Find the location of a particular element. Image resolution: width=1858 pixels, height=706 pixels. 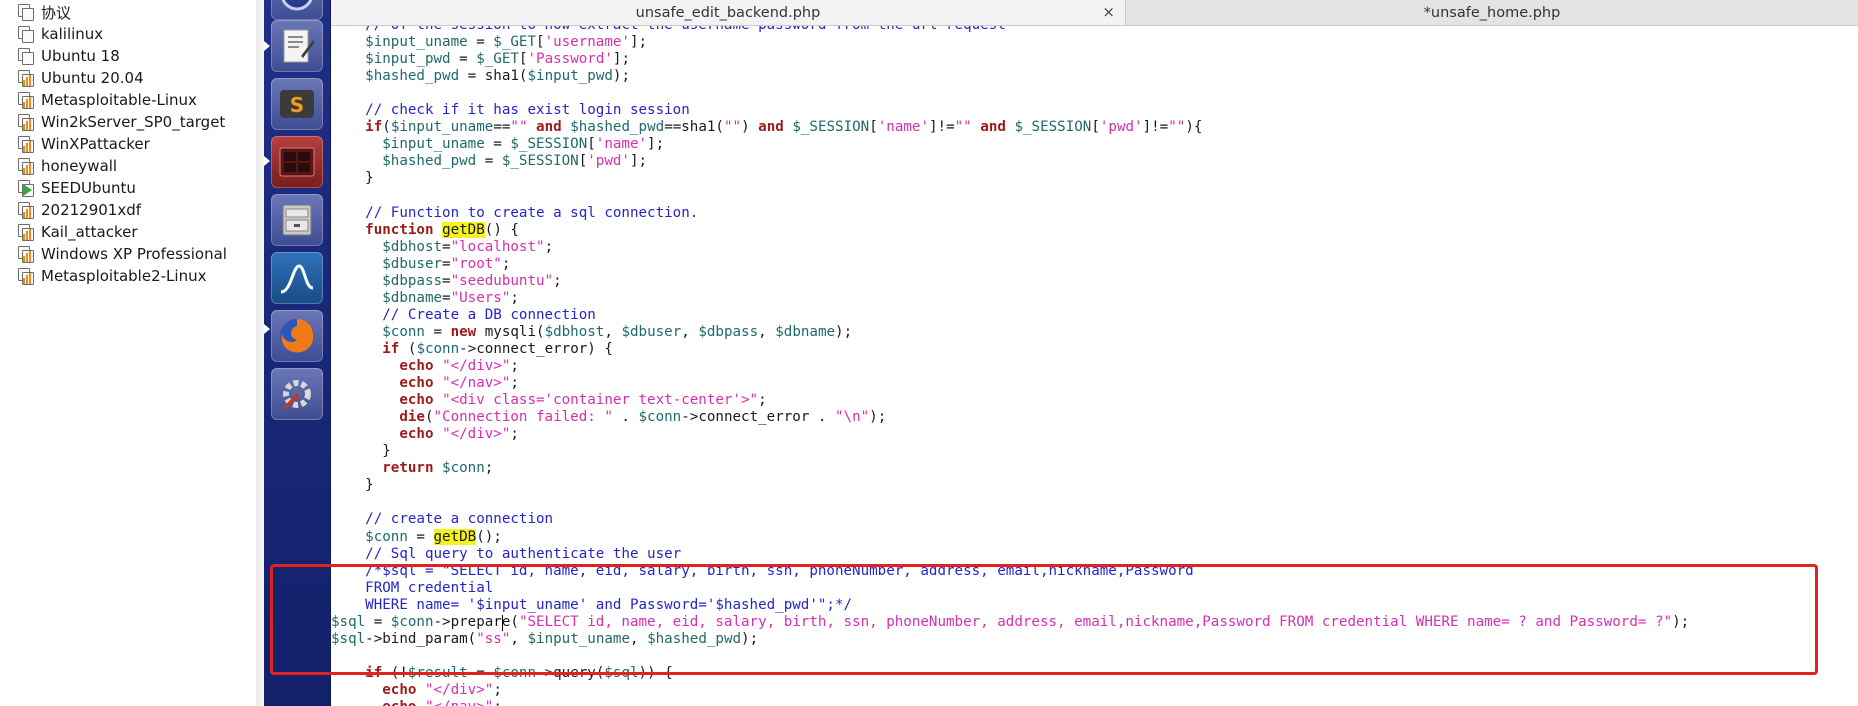

vm-running-icon is located at coordinates (26, 166).